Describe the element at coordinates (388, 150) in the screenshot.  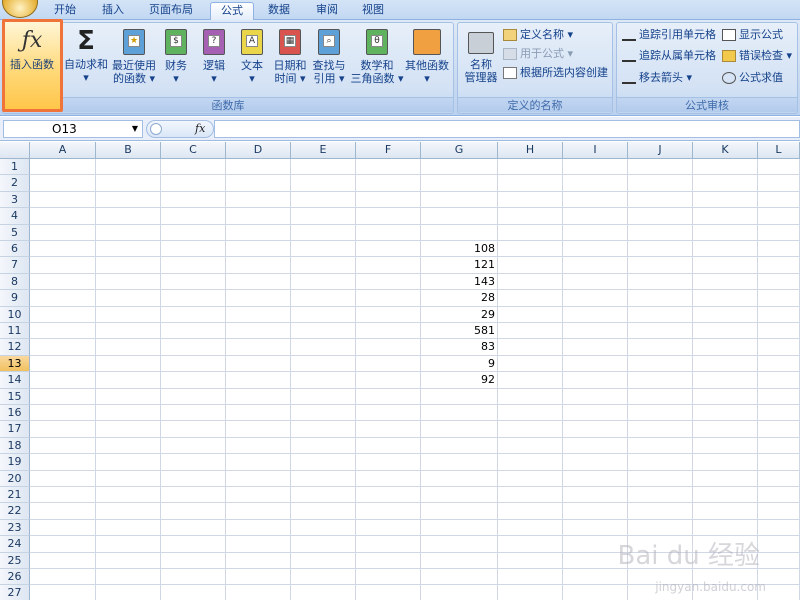
I see `column-header-f: F` at that location.